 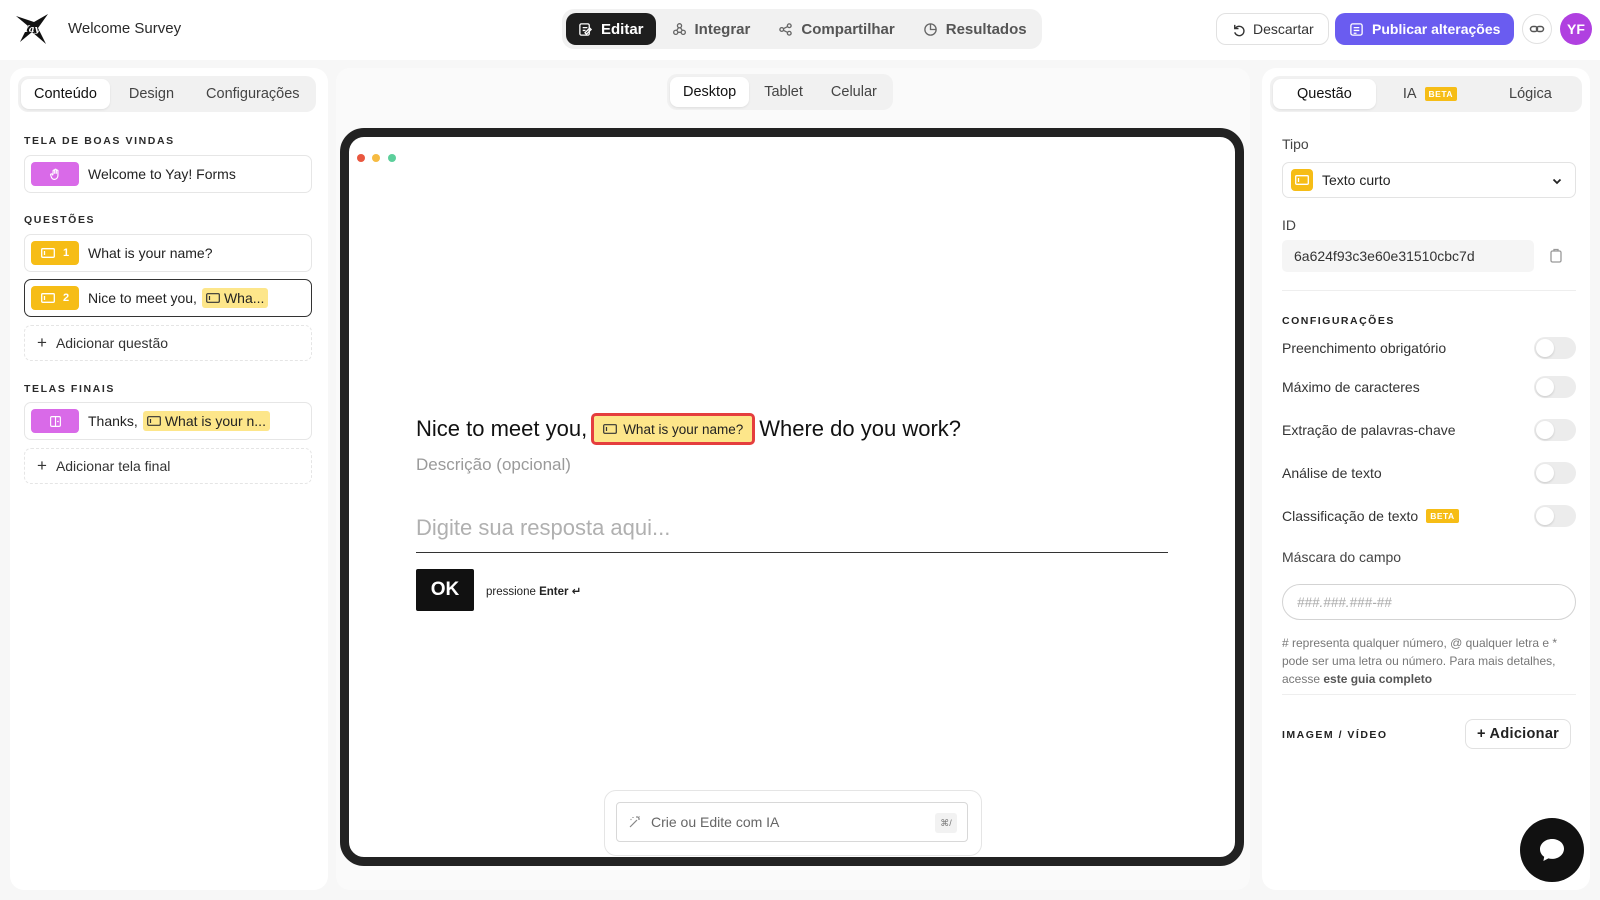 What do you see at coordinates (150, 253) in the screenshot?
I see `question-text-1: What is your name?` at bounding box center [150, 253].